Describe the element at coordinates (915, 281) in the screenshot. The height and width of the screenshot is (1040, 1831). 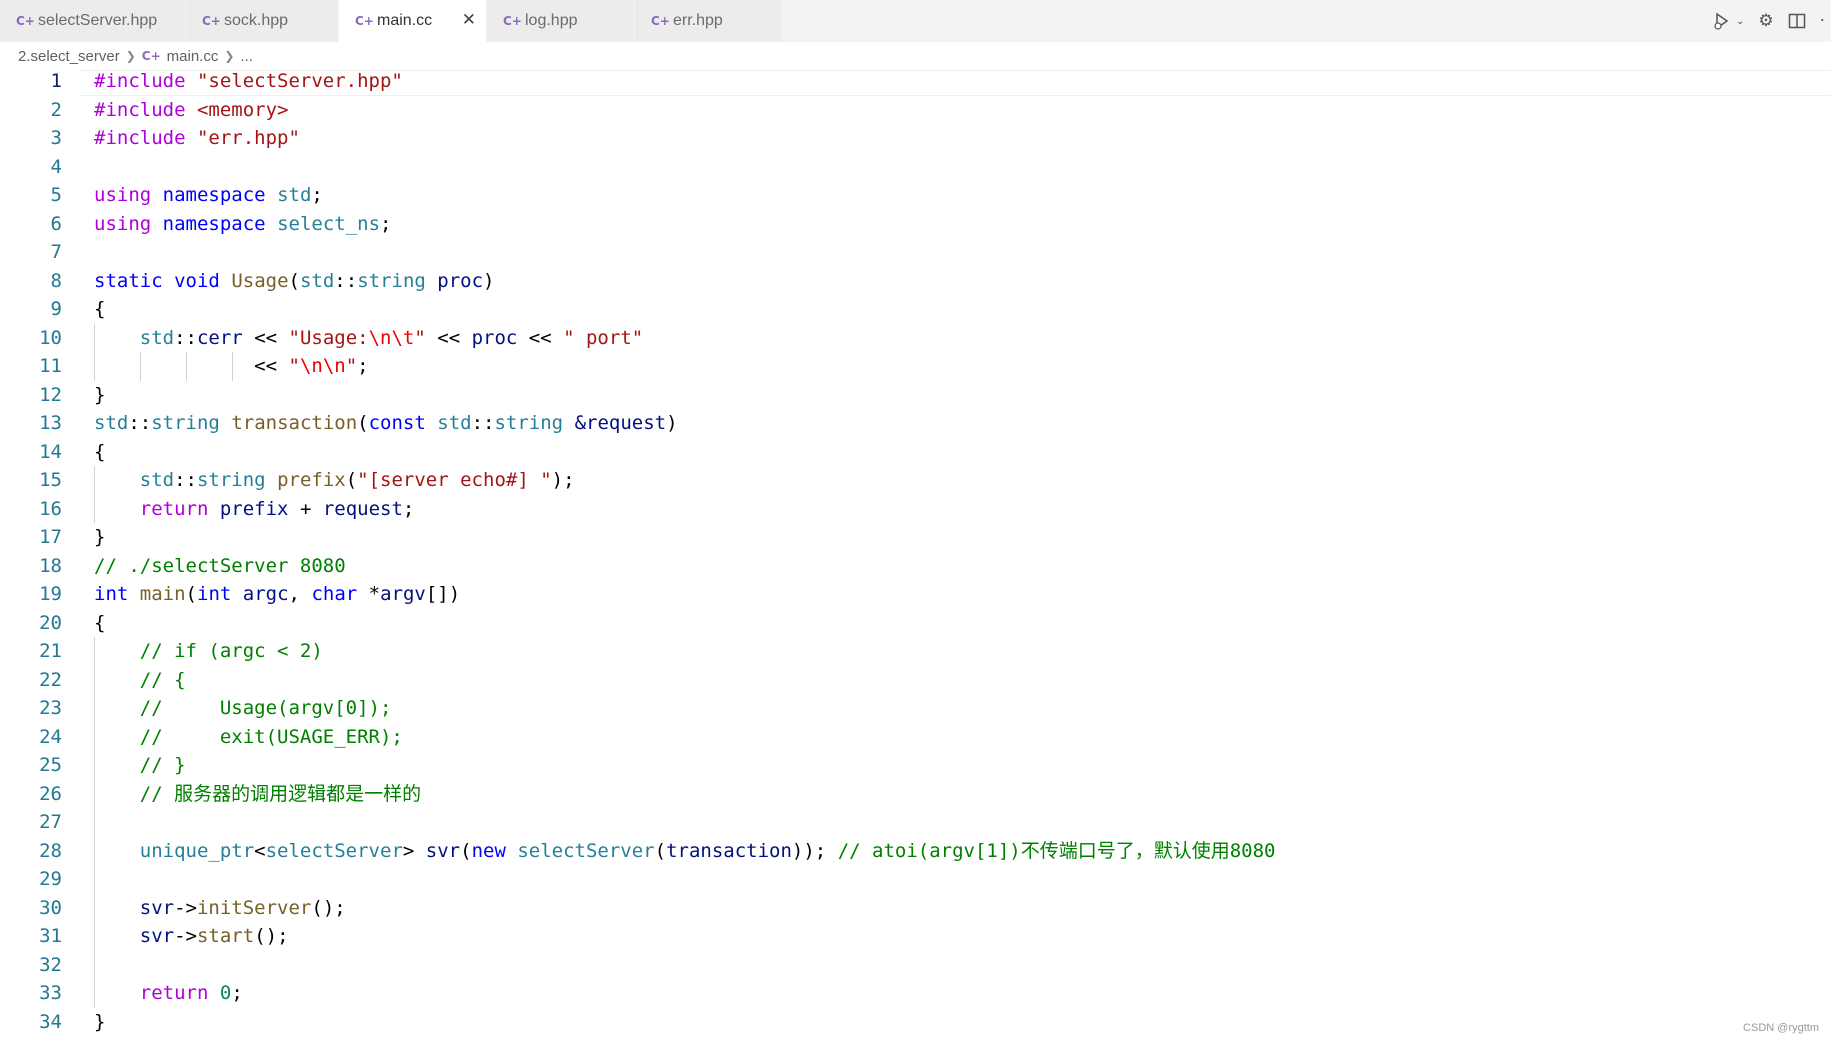
I see `code-line: 8 static void Usage(std::string proc)` at that location.